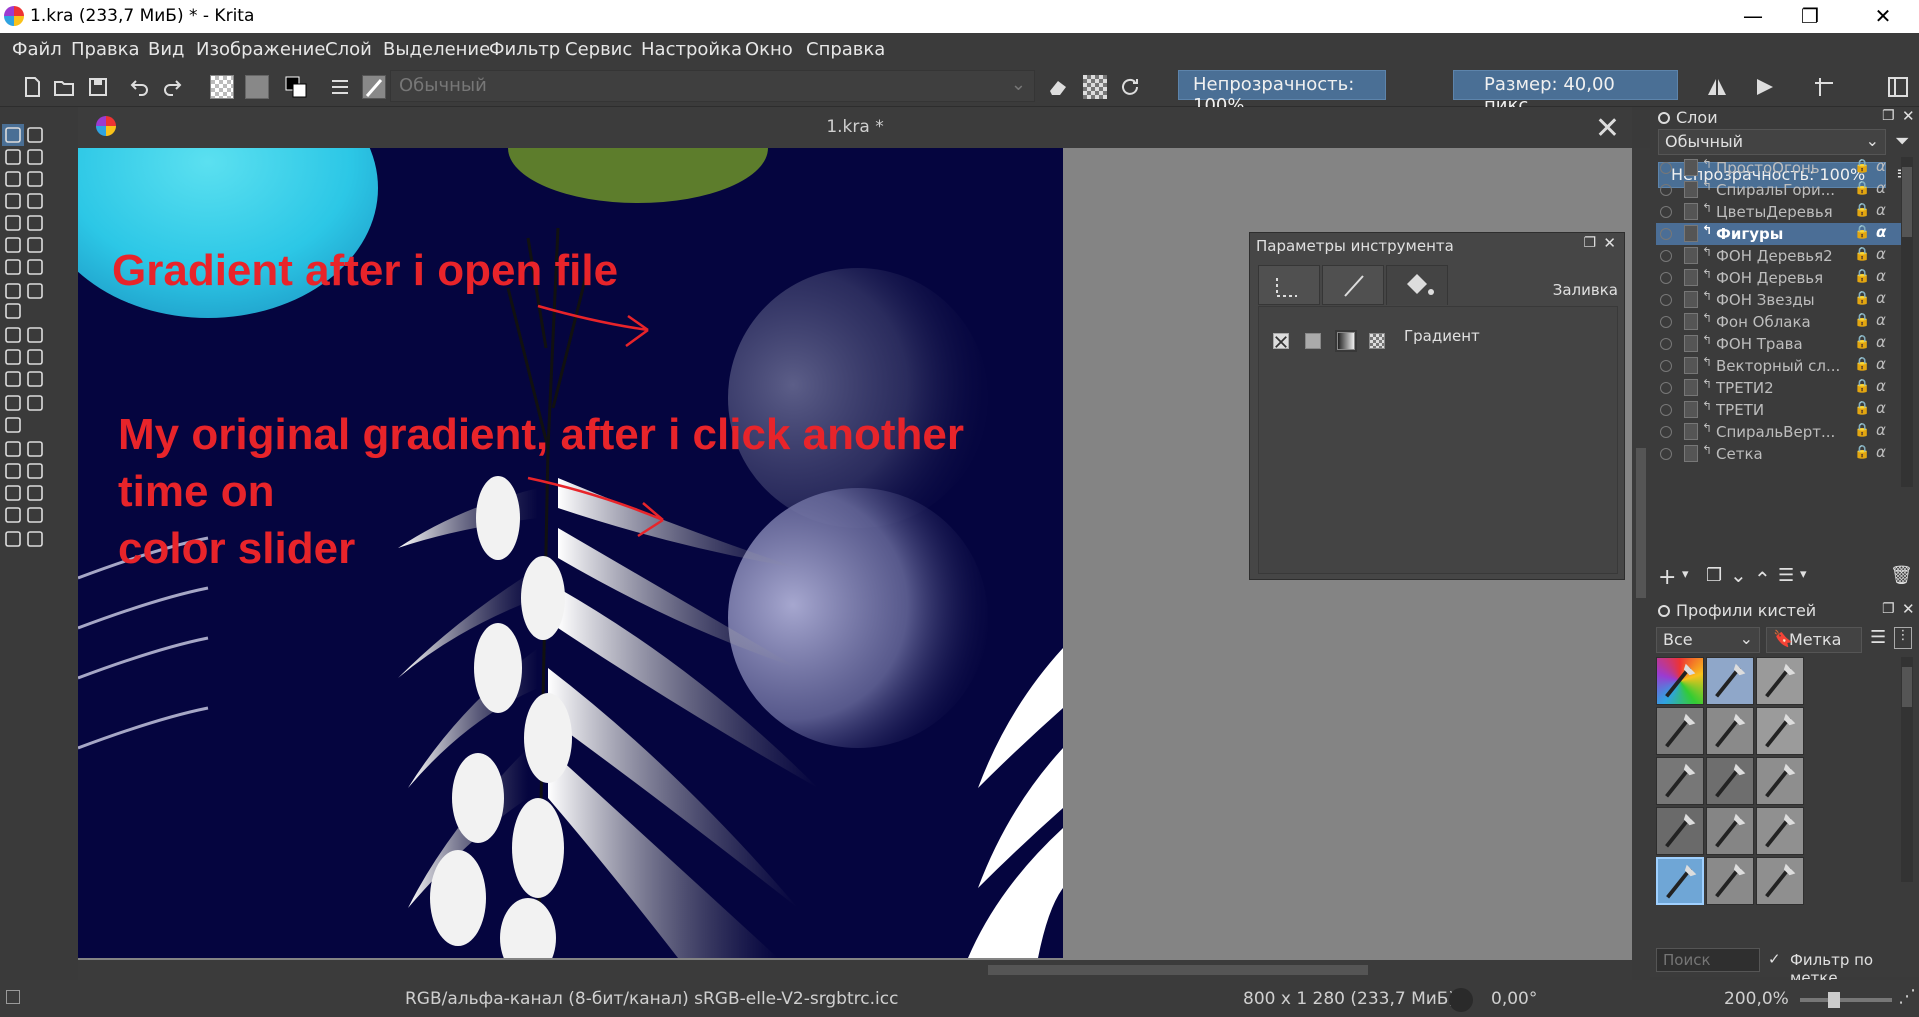 The height and width of the screenshot is (1017, 1919). Describe the element at coordinates (1846, 1000) in the screenshot. I see `zoom-slider` at that location.